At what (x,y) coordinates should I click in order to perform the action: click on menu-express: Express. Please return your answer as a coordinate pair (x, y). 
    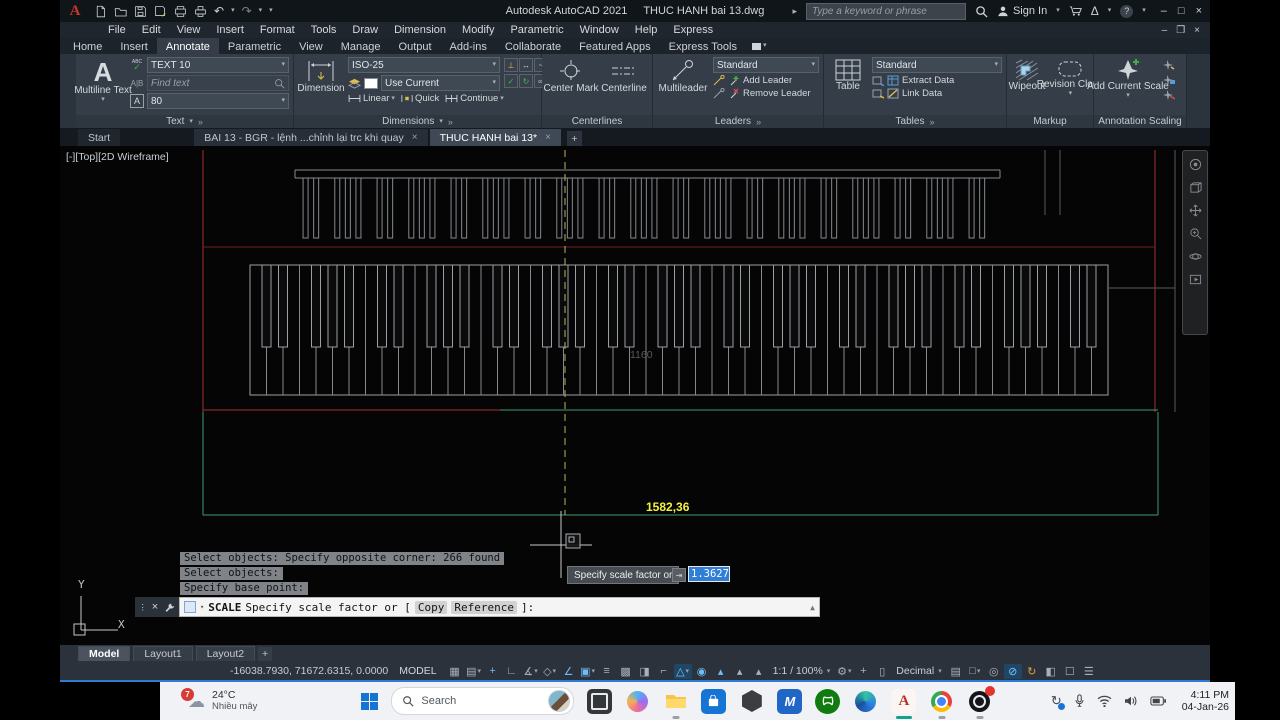
    Looking at the image, I should click on (693, 30).